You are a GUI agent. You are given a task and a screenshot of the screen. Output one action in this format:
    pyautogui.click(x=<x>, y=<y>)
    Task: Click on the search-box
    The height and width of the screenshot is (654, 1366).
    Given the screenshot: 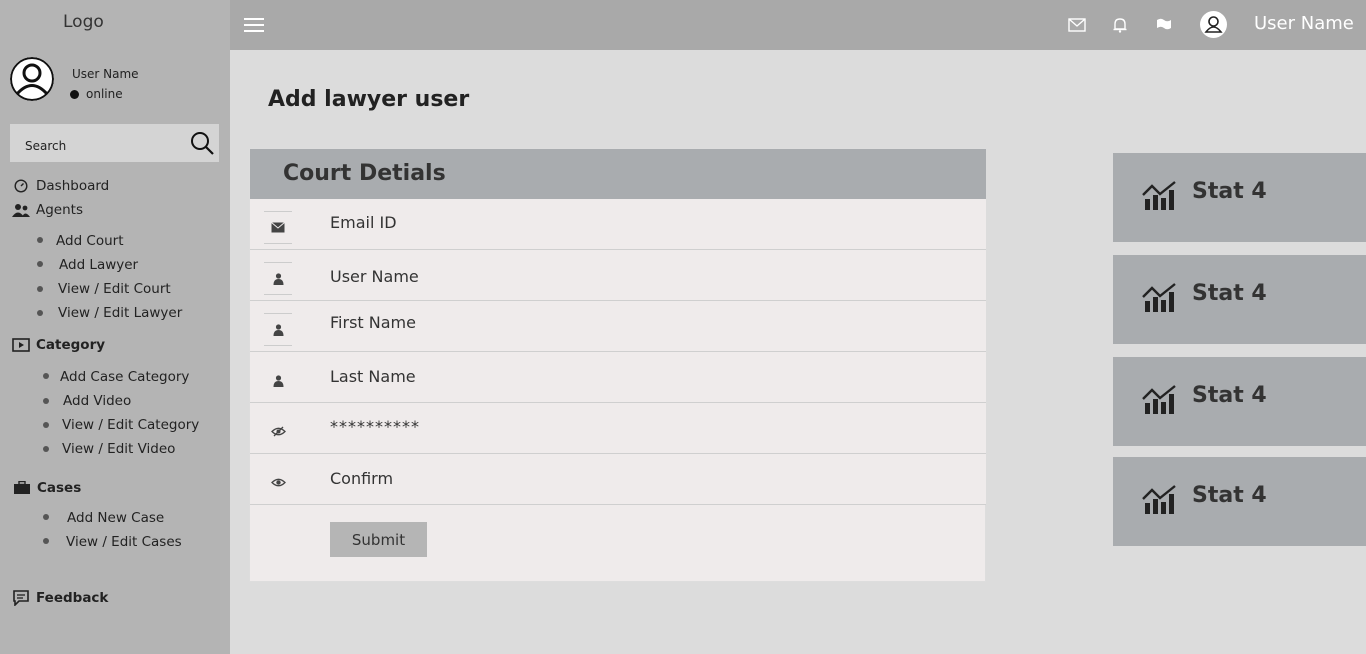 What is the action you would take?
    pyautogui.click(x=114, y=143)
    